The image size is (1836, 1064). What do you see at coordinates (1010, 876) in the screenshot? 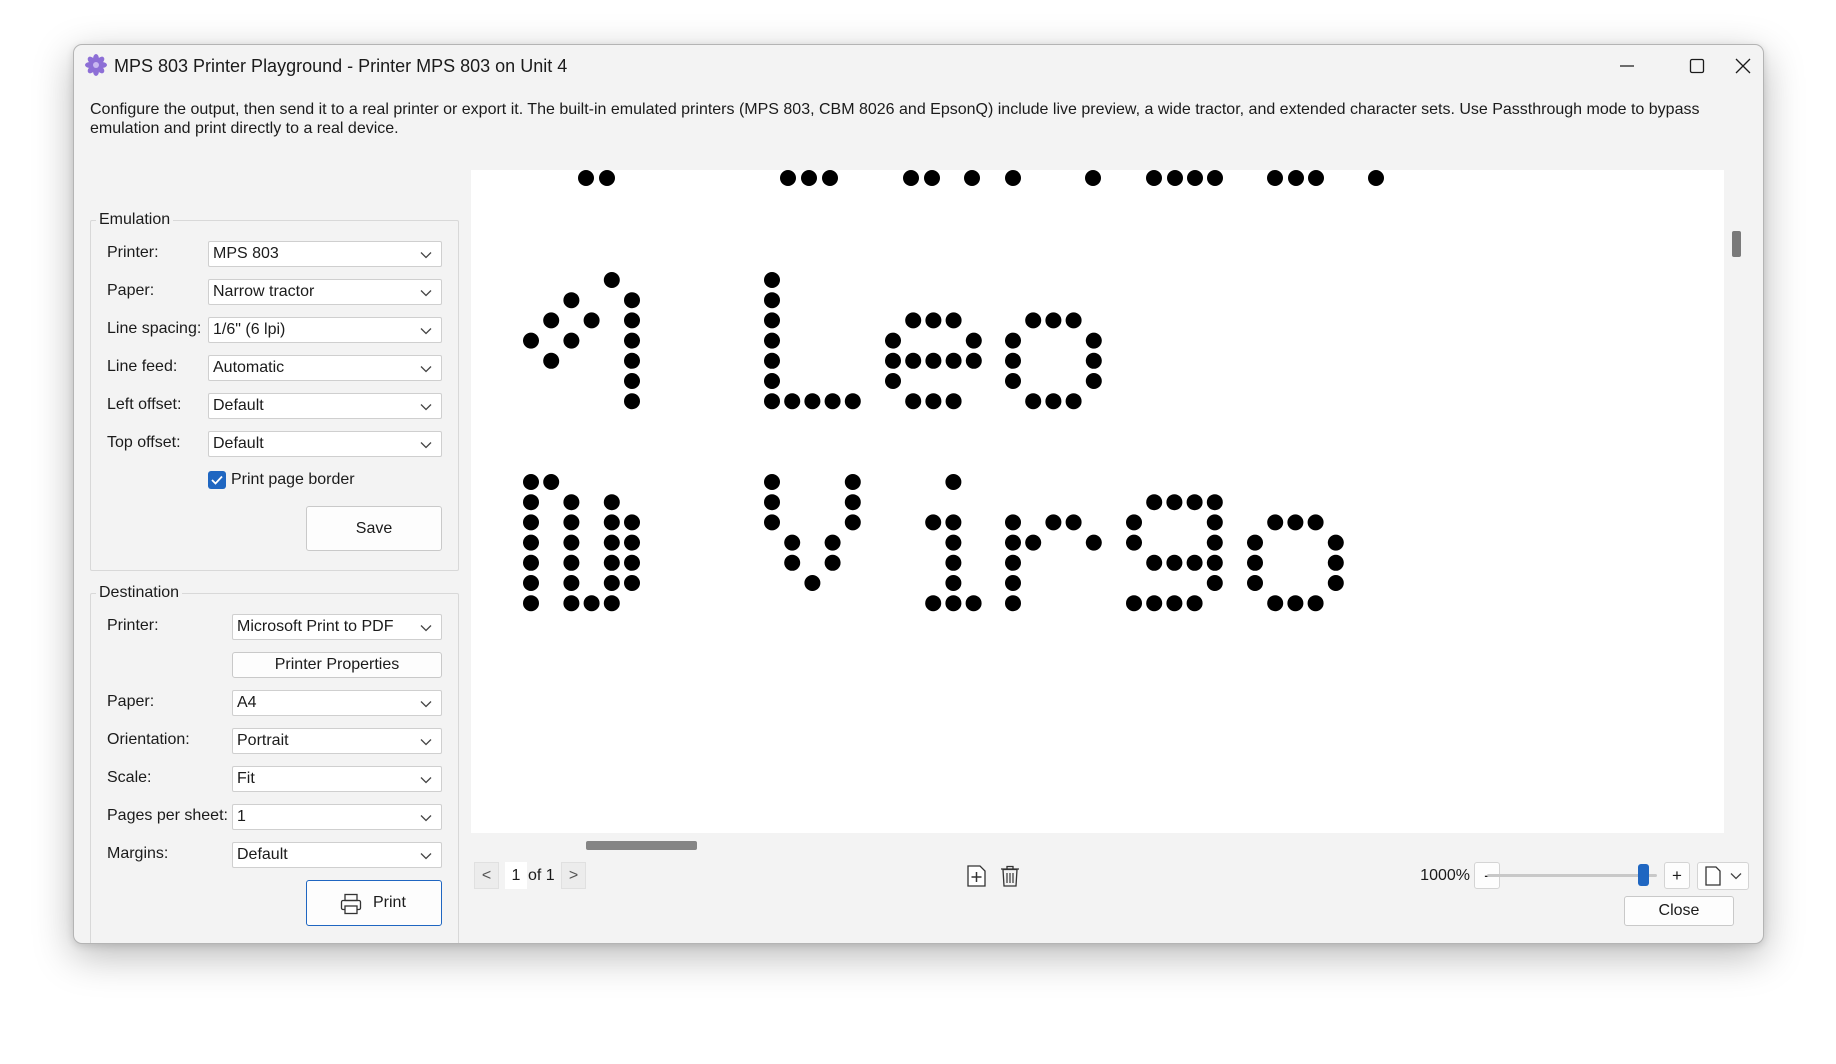
I see `delete-page-button` at bounding box center [1010, 876].